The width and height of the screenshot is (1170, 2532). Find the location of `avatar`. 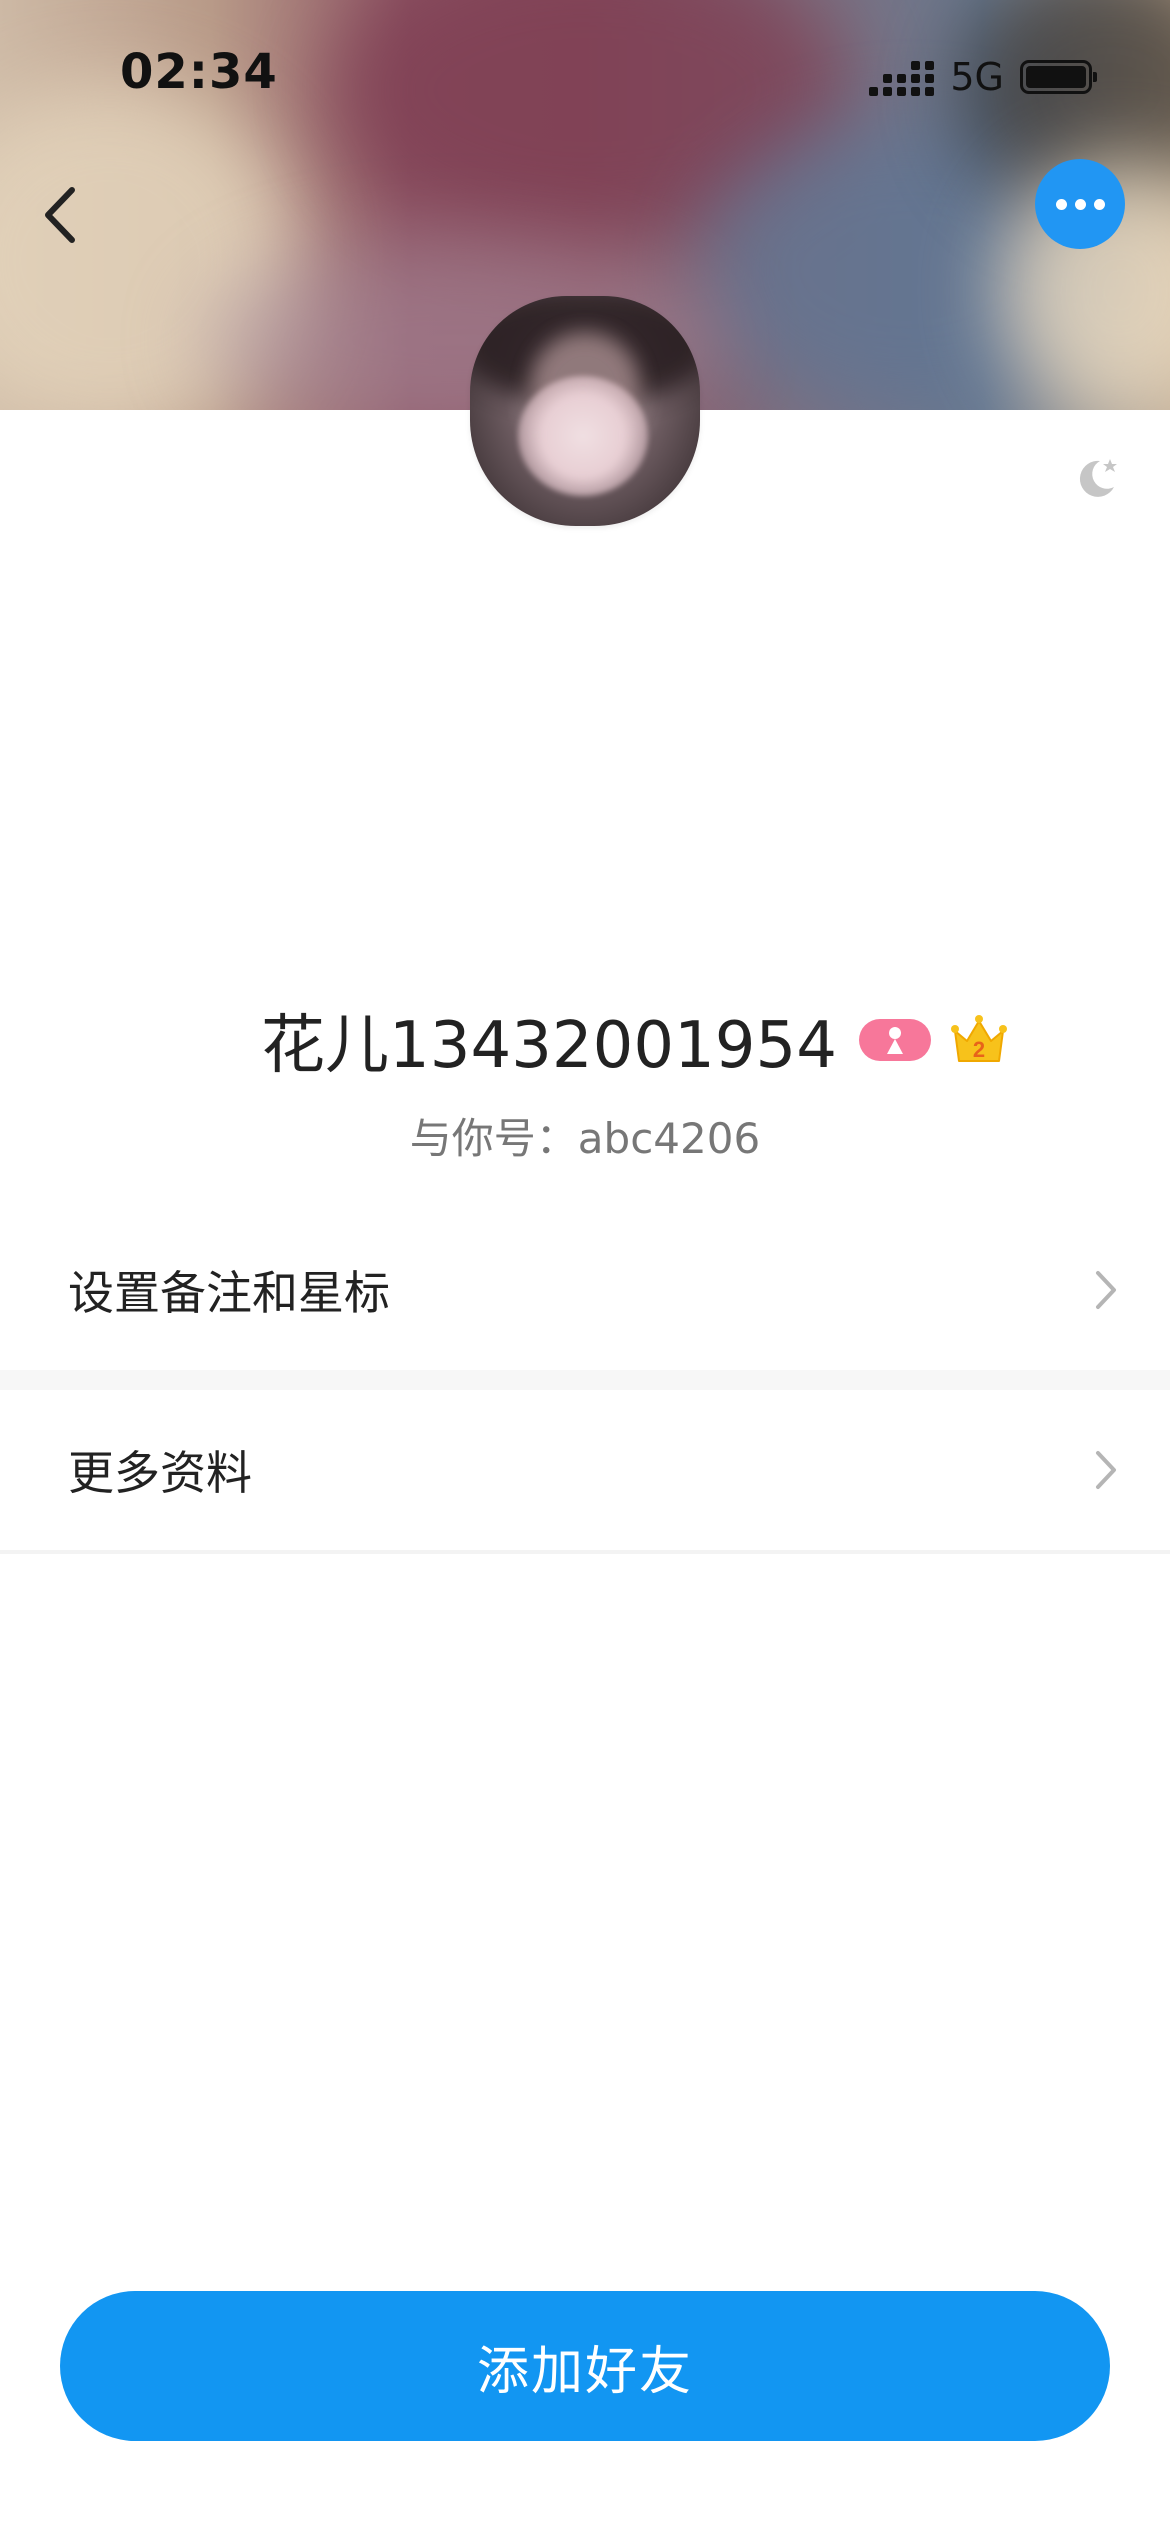

avatar is located at coordinates (585, 411).